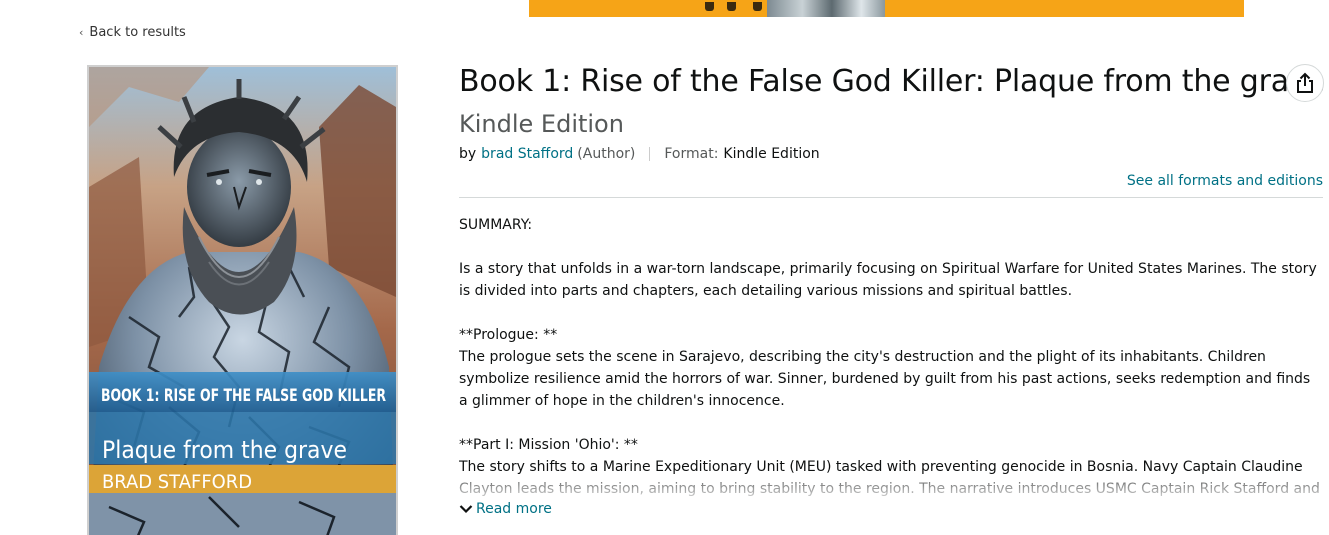 The image size is (1329, 535). Describe the element at coordinates (468, 154) in the screenshot. I see `byline-prefix: by` at that location.